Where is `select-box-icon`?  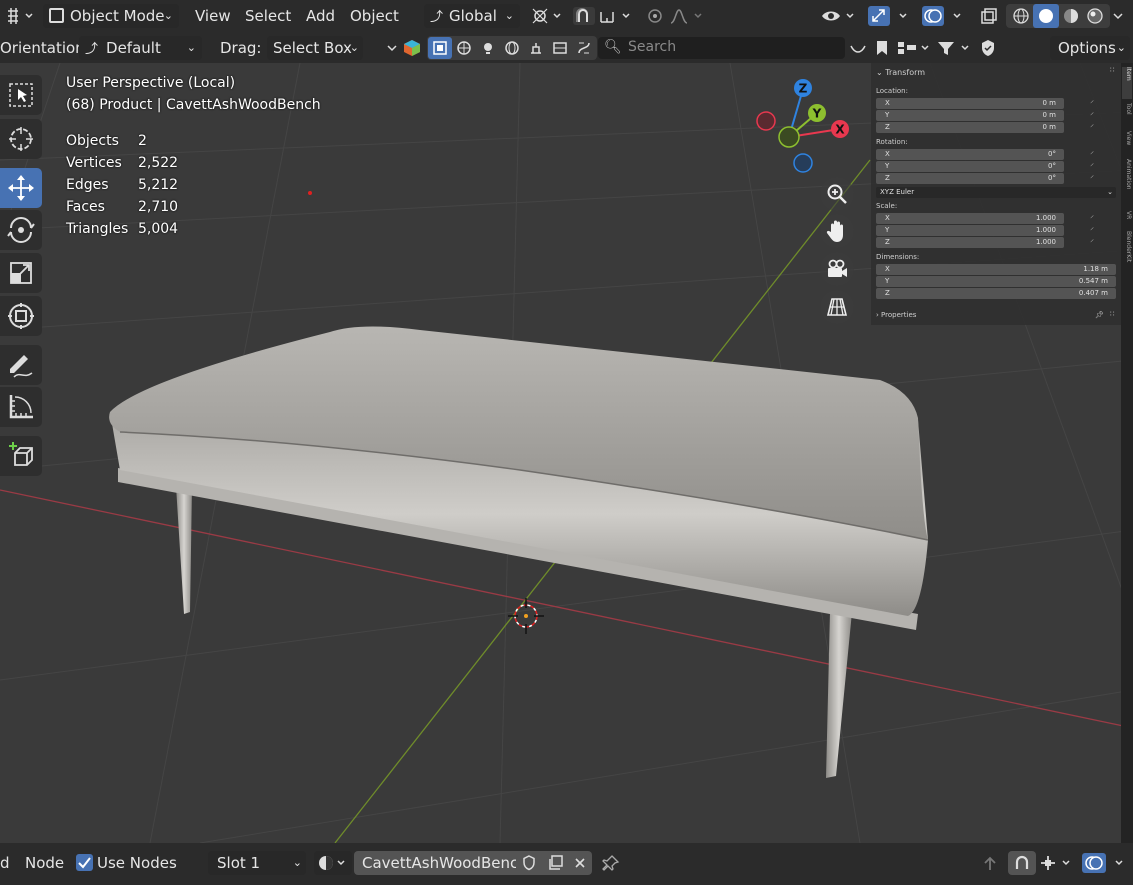
select-box-icon is located at coordinates (440, 48).